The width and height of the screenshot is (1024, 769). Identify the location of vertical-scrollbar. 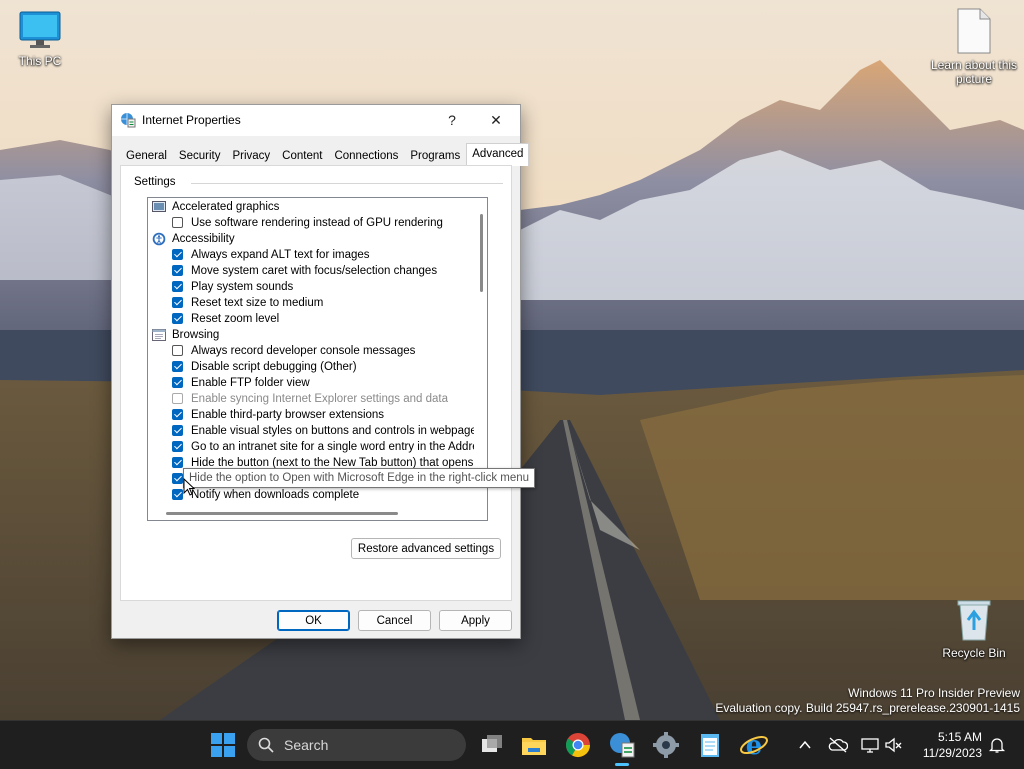
(481, 351).